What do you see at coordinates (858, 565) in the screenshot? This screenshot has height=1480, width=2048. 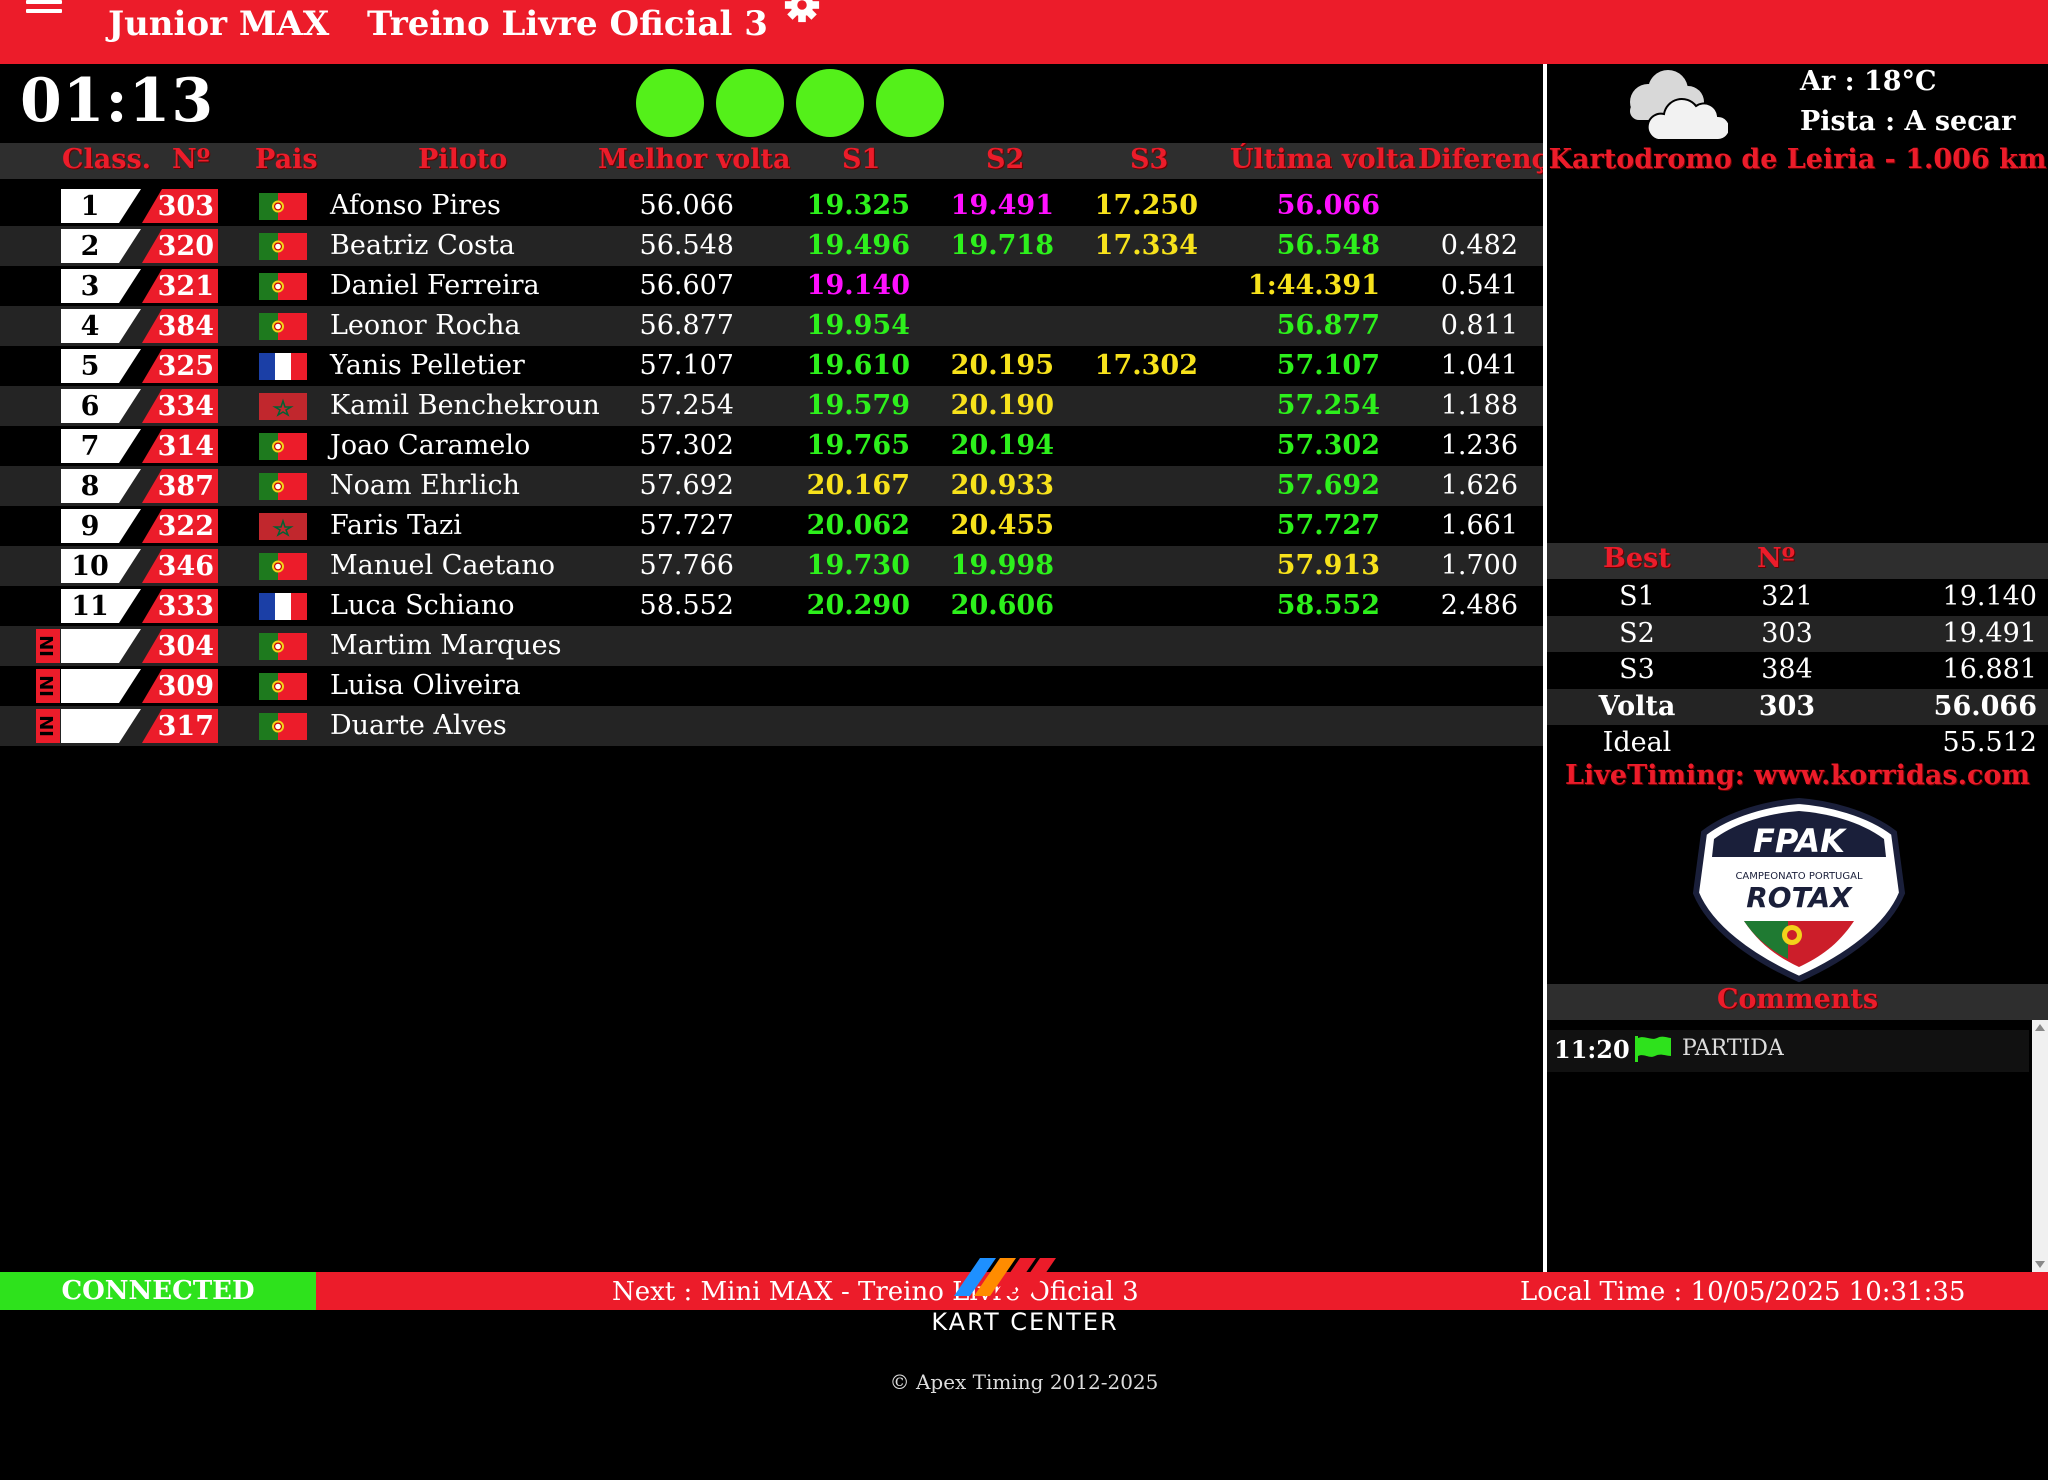 I see `sector-1-time: 19.730` at bounding box center [858, 565].